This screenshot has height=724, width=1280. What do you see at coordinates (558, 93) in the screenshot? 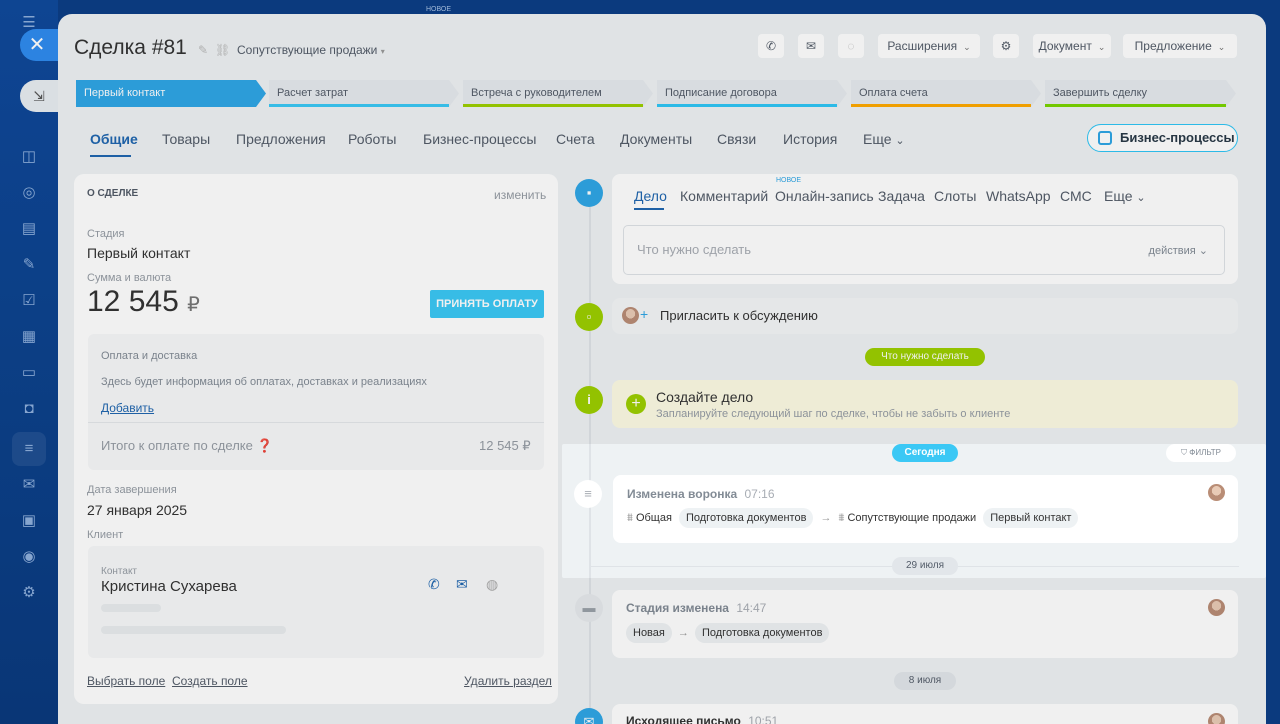
I see `stage-meeting: Встреча с руководителем` at bounding box center [558, 93].